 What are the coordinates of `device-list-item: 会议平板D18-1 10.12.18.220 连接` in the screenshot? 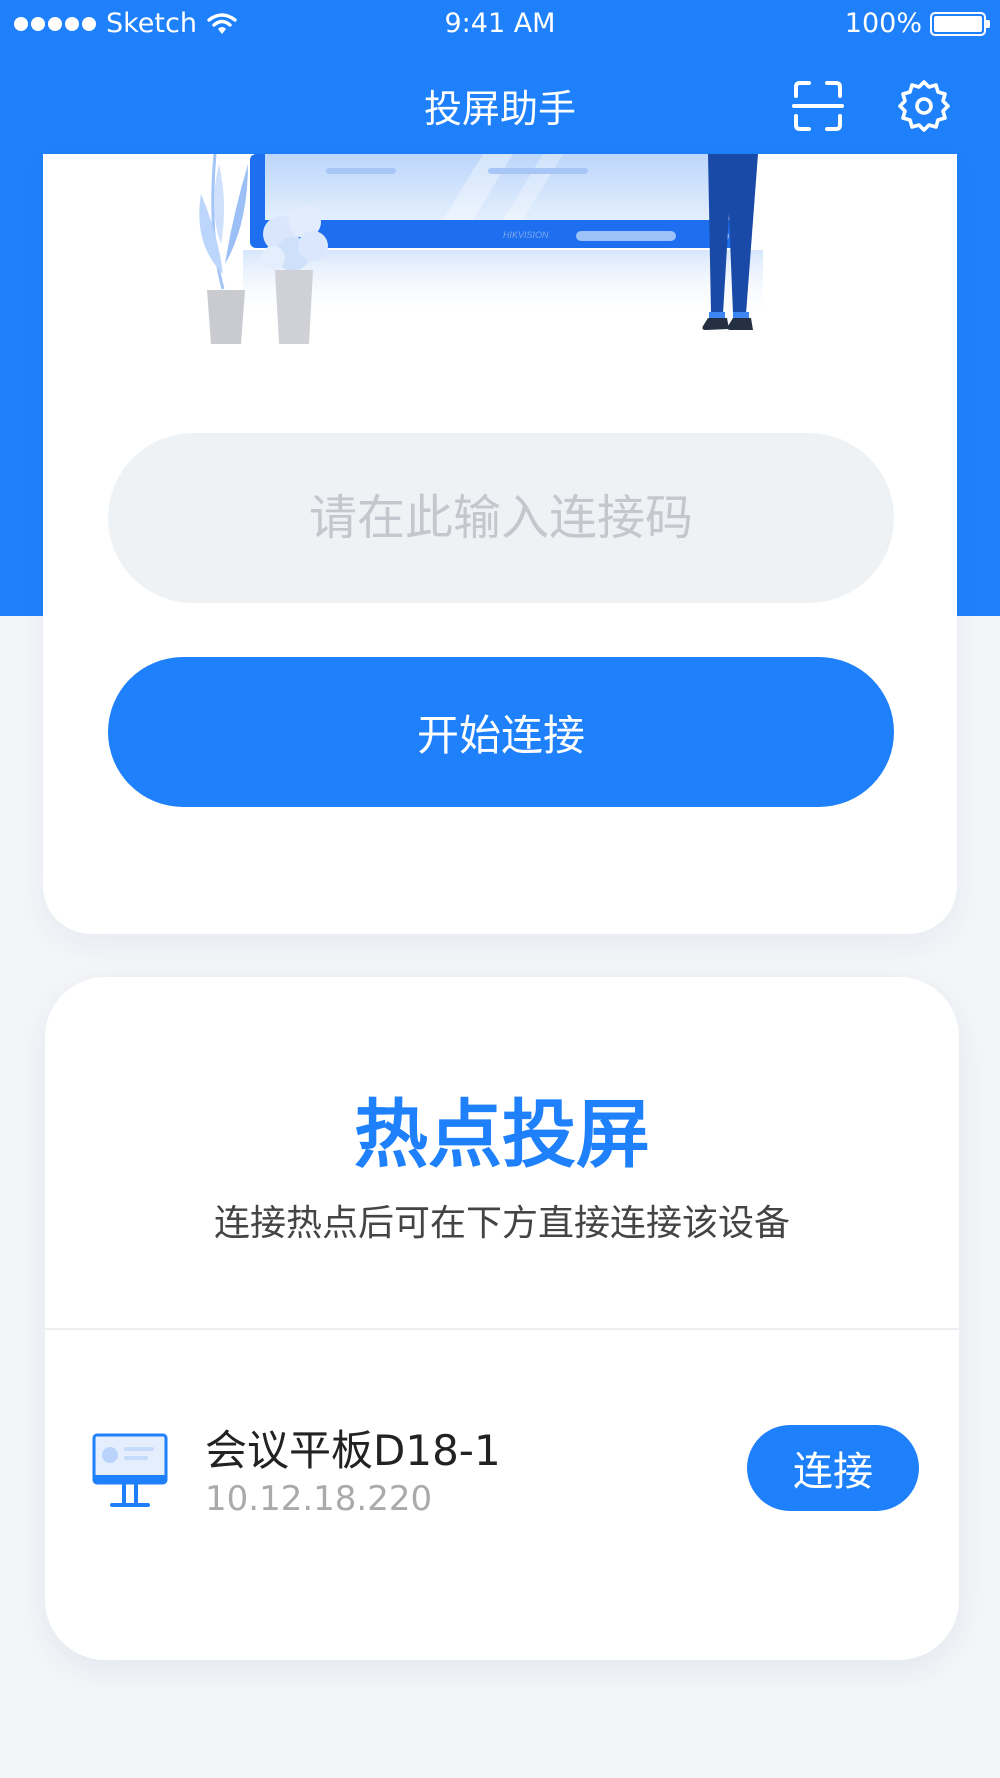 It's located at (502, 1477).